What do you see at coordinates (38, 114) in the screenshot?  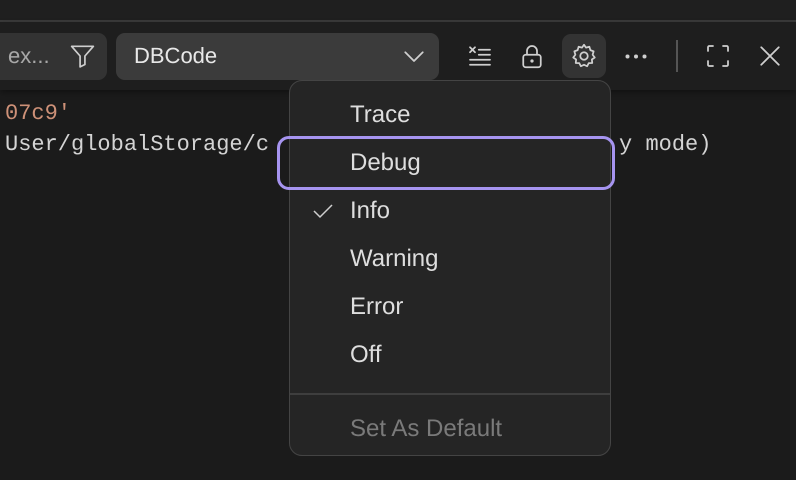 I see `log-text: 07c9'` at bounding box center [38, 114].